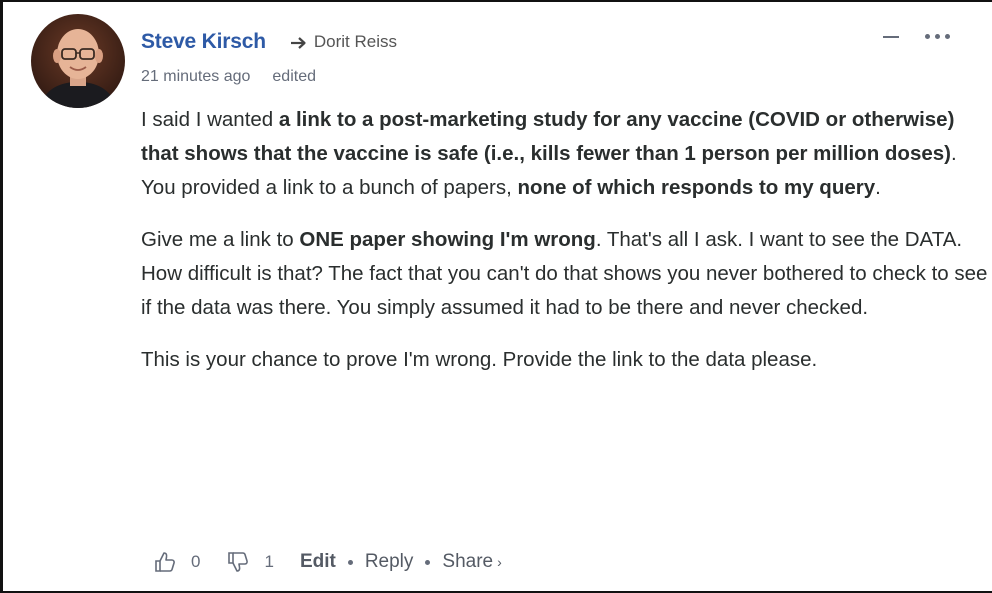 The width and height of the screenshot is (992, 593). Describe the element at coordinates (468, 561) in the screenshot. I see `share-label: Share` at that location.